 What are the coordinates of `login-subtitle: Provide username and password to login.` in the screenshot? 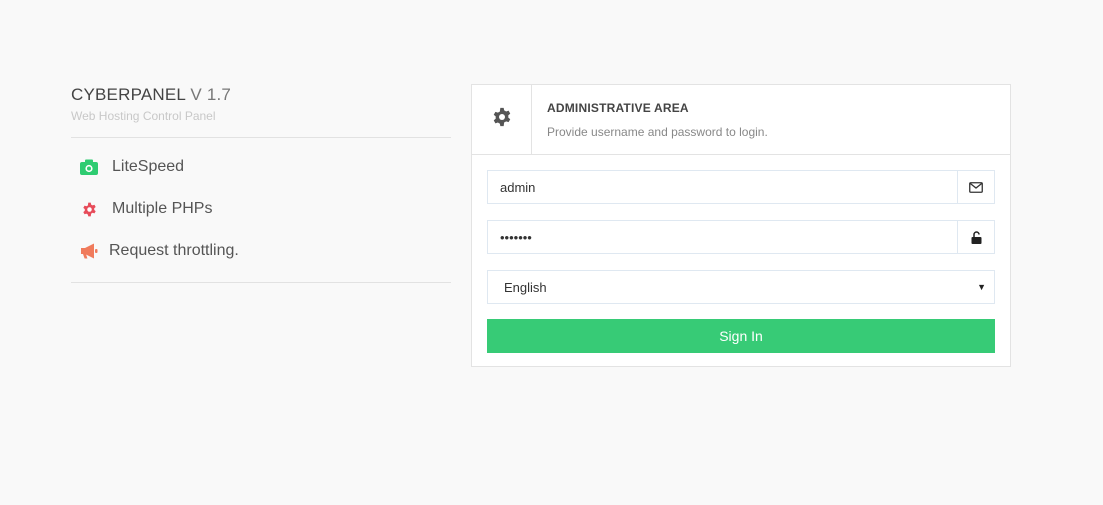 It's located at (657, 132).